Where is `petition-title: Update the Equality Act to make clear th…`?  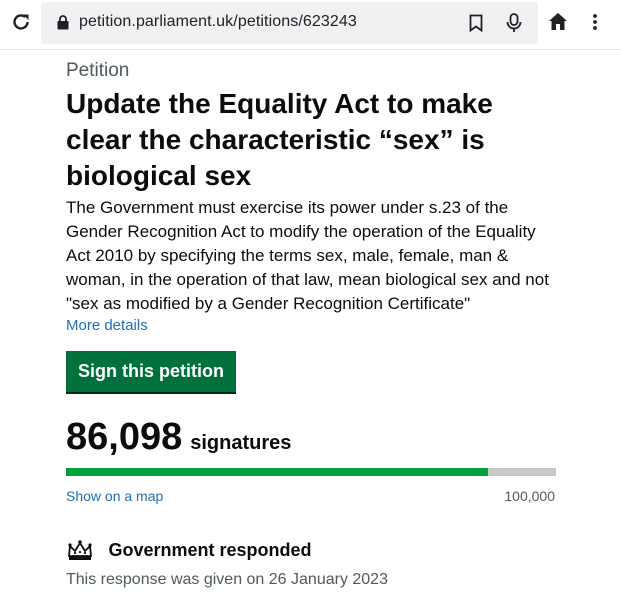
petition-title: Update the Equality Act to make clear th… is located at coordinates (279, 139).